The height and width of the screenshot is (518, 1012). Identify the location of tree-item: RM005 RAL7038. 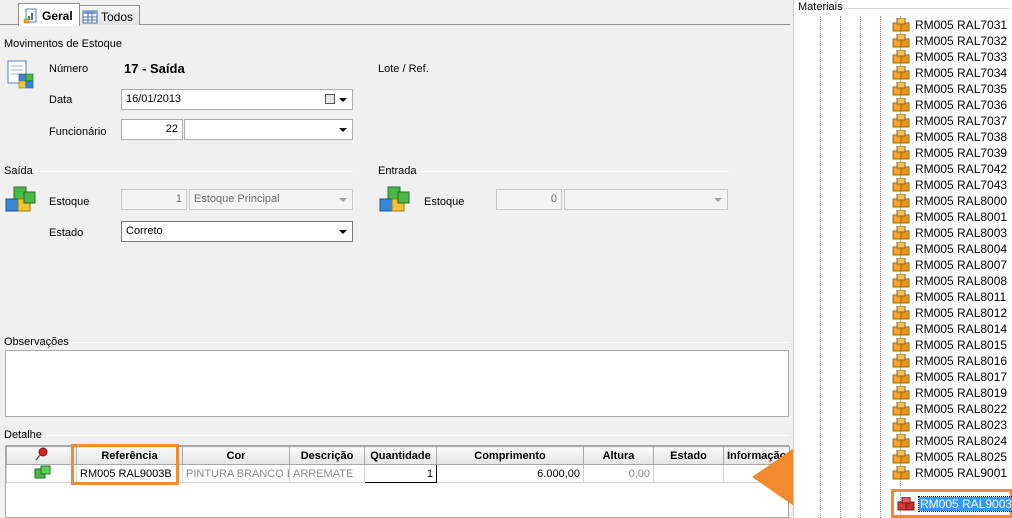
(950, 137).